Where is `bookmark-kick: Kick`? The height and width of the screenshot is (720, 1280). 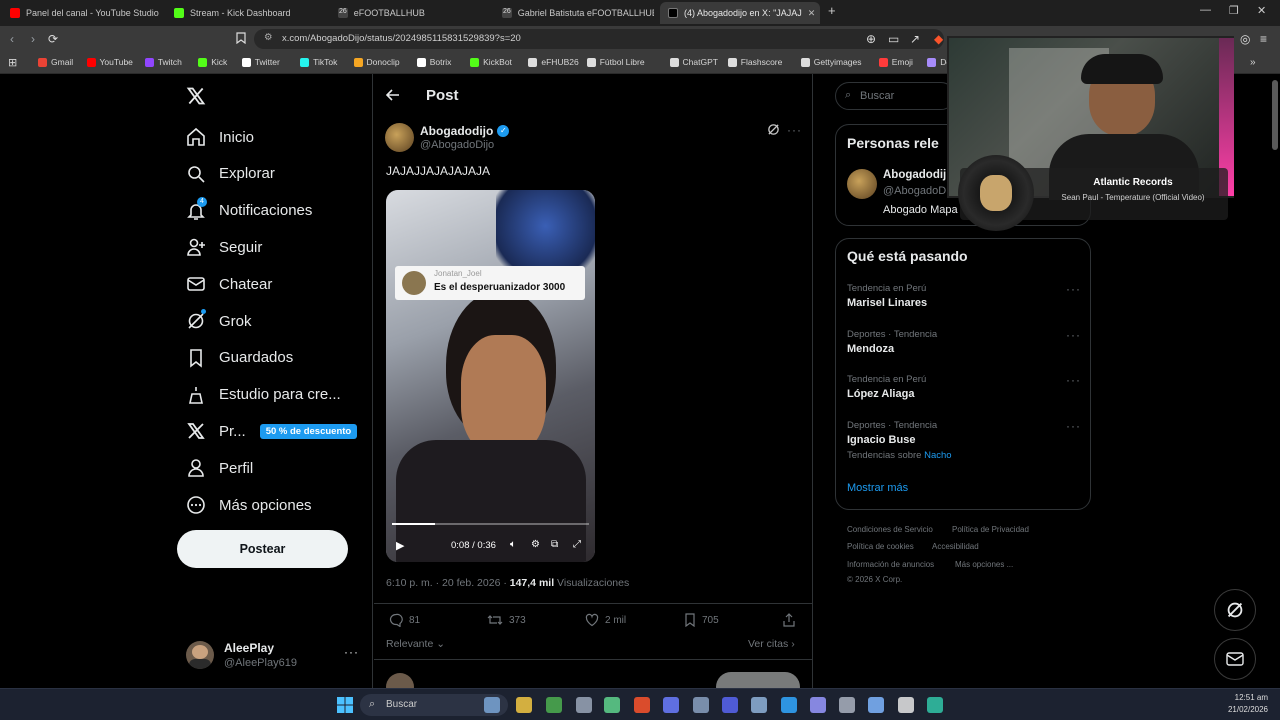 bookmark-kick: Kick is located at coordinates (212, 62).